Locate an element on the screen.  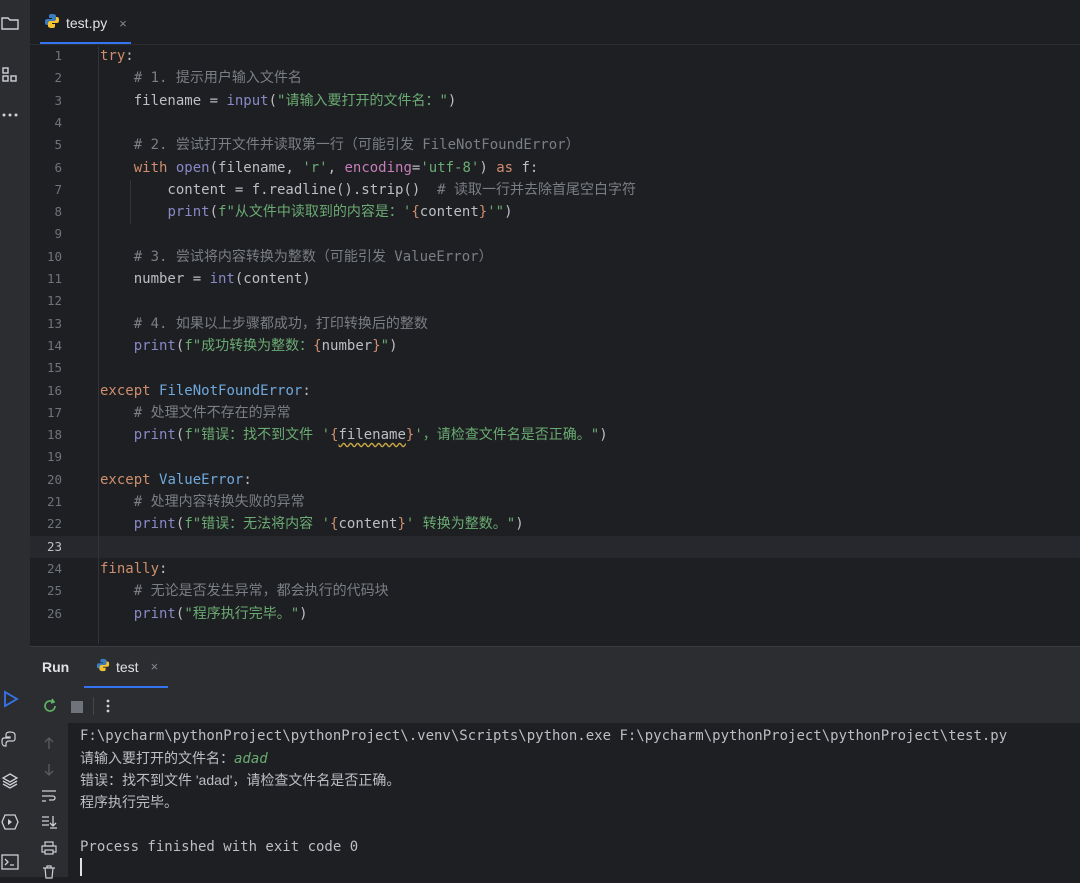
code-line: 16 except FileNotFoundError: is located at coordinates (555, 391).